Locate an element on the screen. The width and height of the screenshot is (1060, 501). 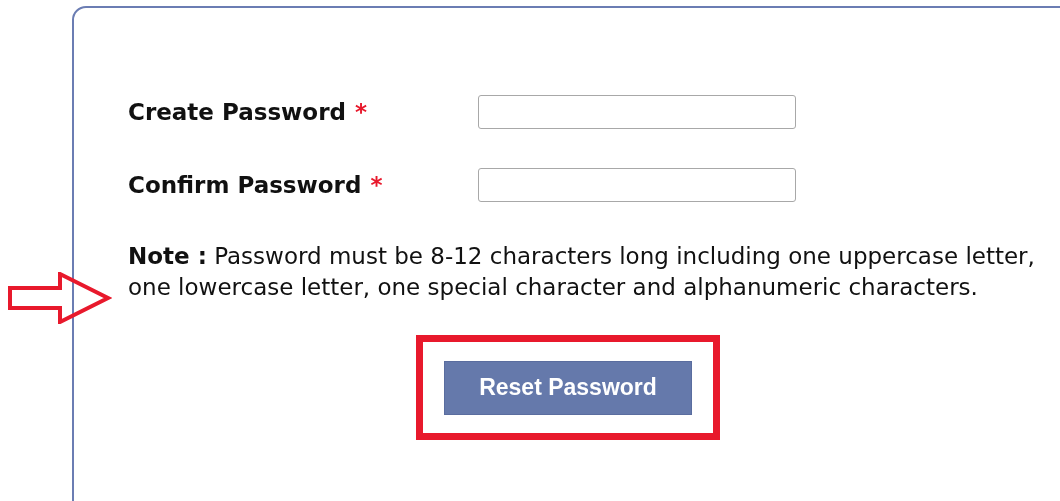
reset-password-button: Reset Password is located at coordinates (568, 387).